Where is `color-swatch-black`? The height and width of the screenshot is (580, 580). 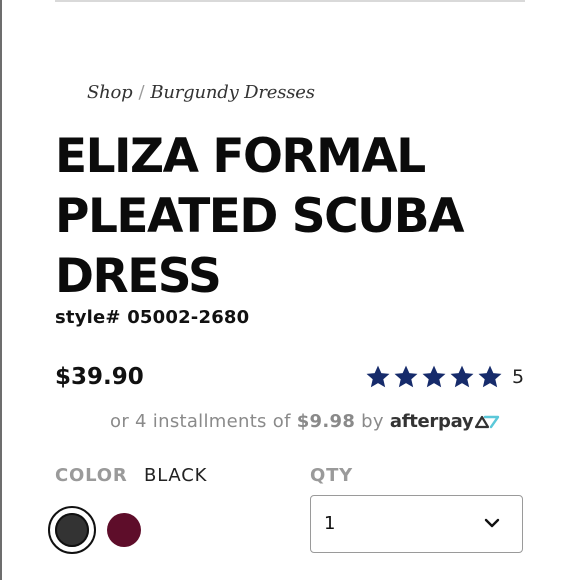
color-swatch-black is located at coordinates (72, 530).